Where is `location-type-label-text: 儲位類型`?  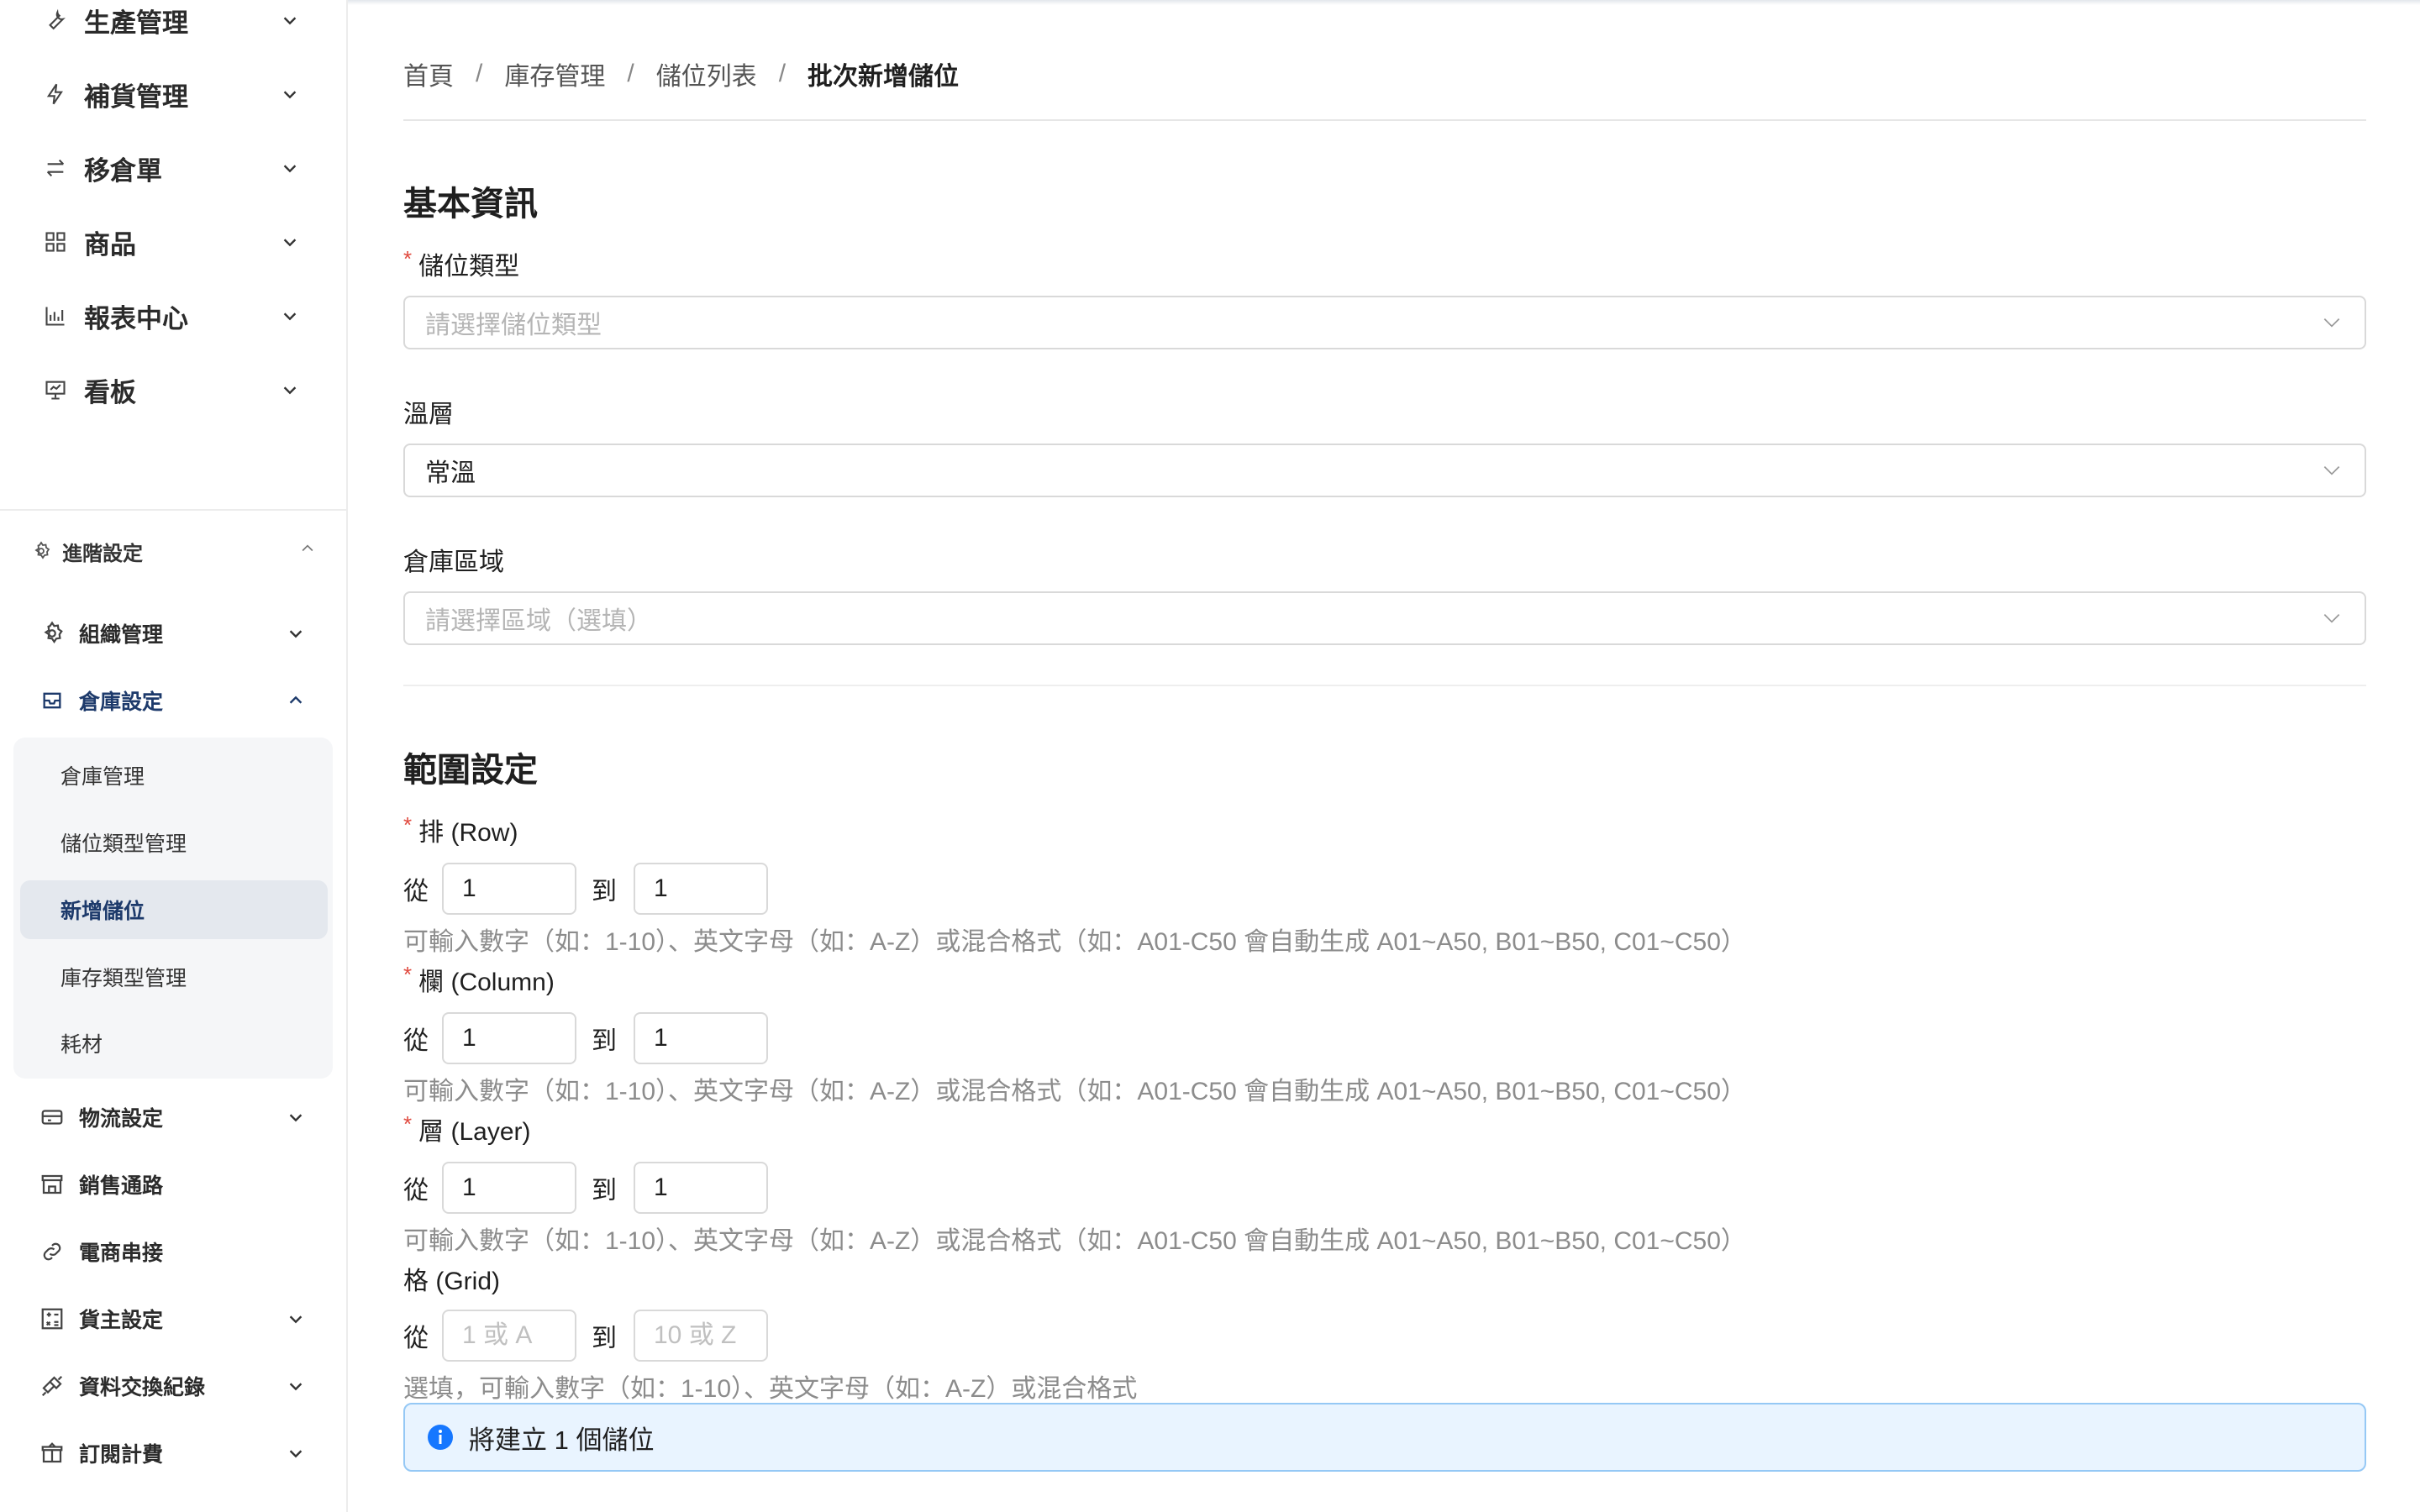 location-type-label-text: 儲位類型 is located at coordinates (469, 267).